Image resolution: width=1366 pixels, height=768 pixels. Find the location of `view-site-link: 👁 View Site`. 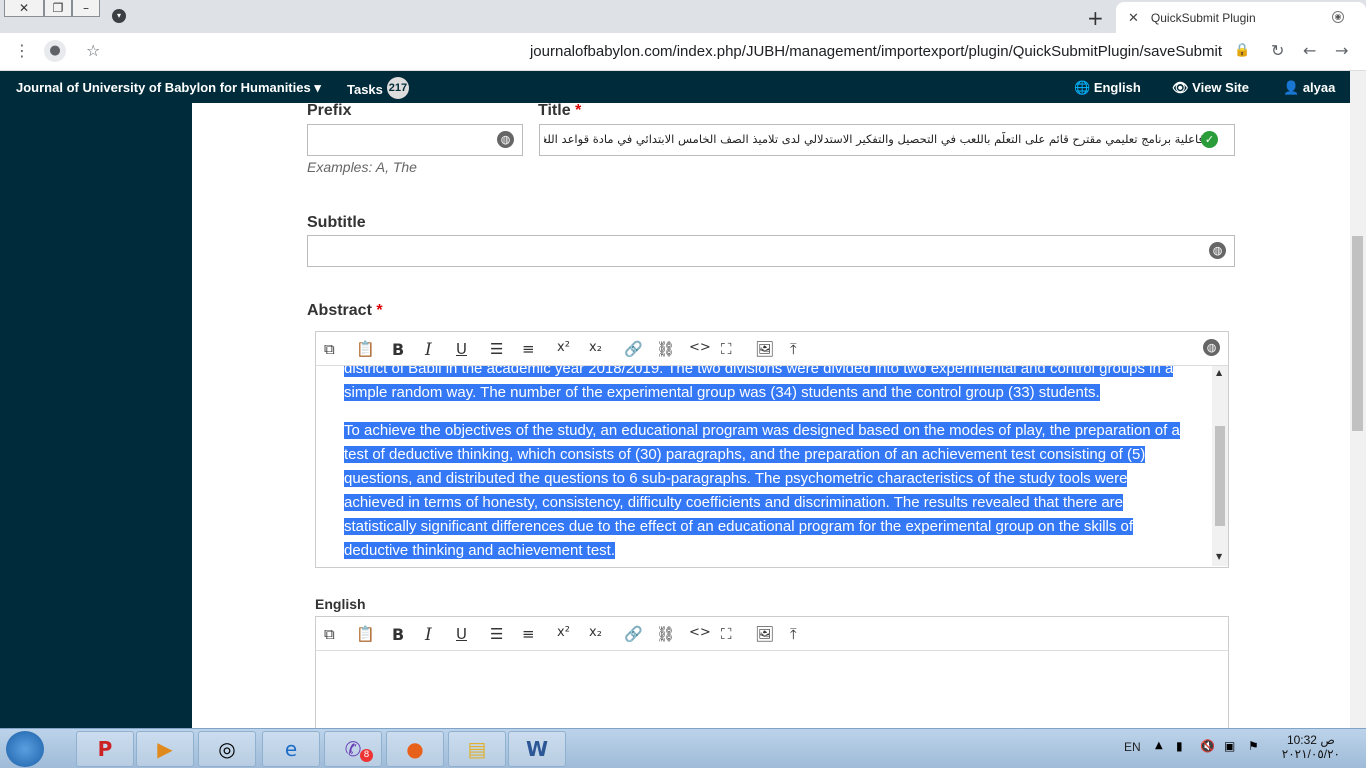

view-site-link: 👁 View Site is located at coordinates (1210, 88).